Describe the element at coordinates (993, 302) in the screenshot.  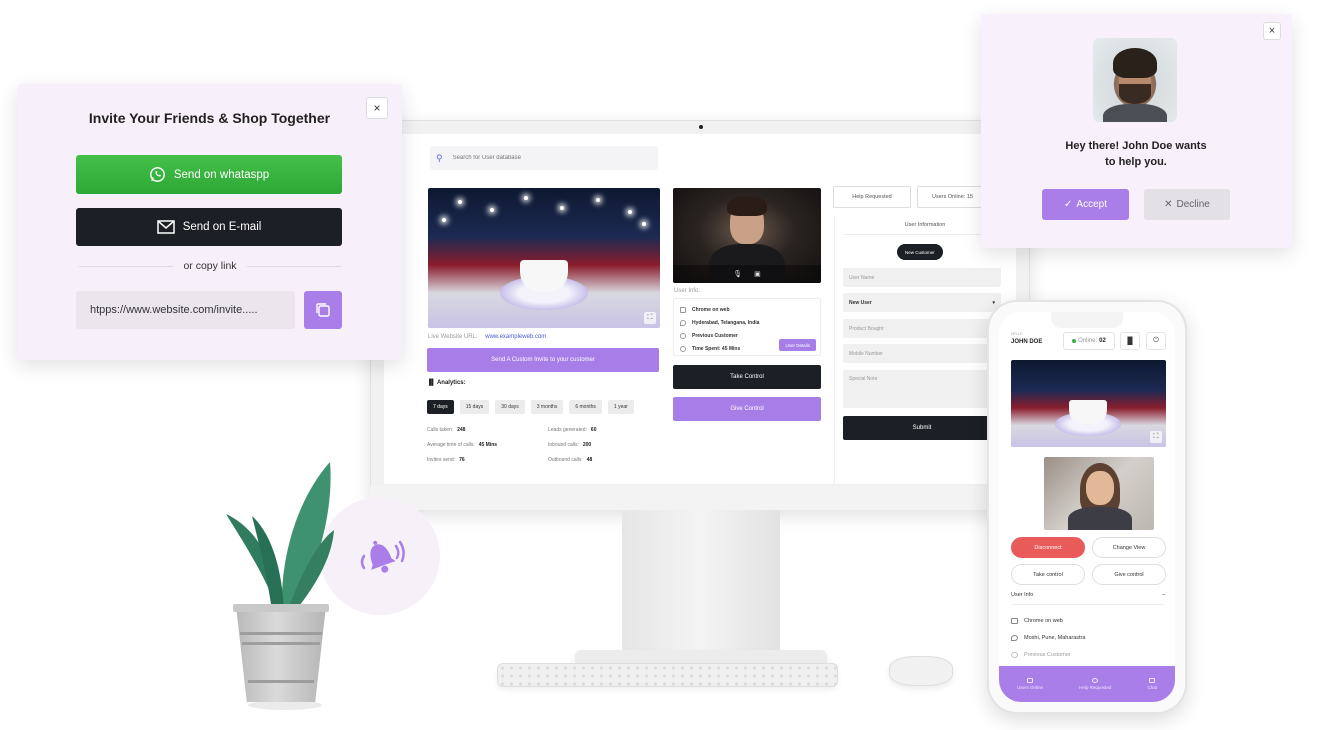
I see `caret-down-icon: ▾` at that location.